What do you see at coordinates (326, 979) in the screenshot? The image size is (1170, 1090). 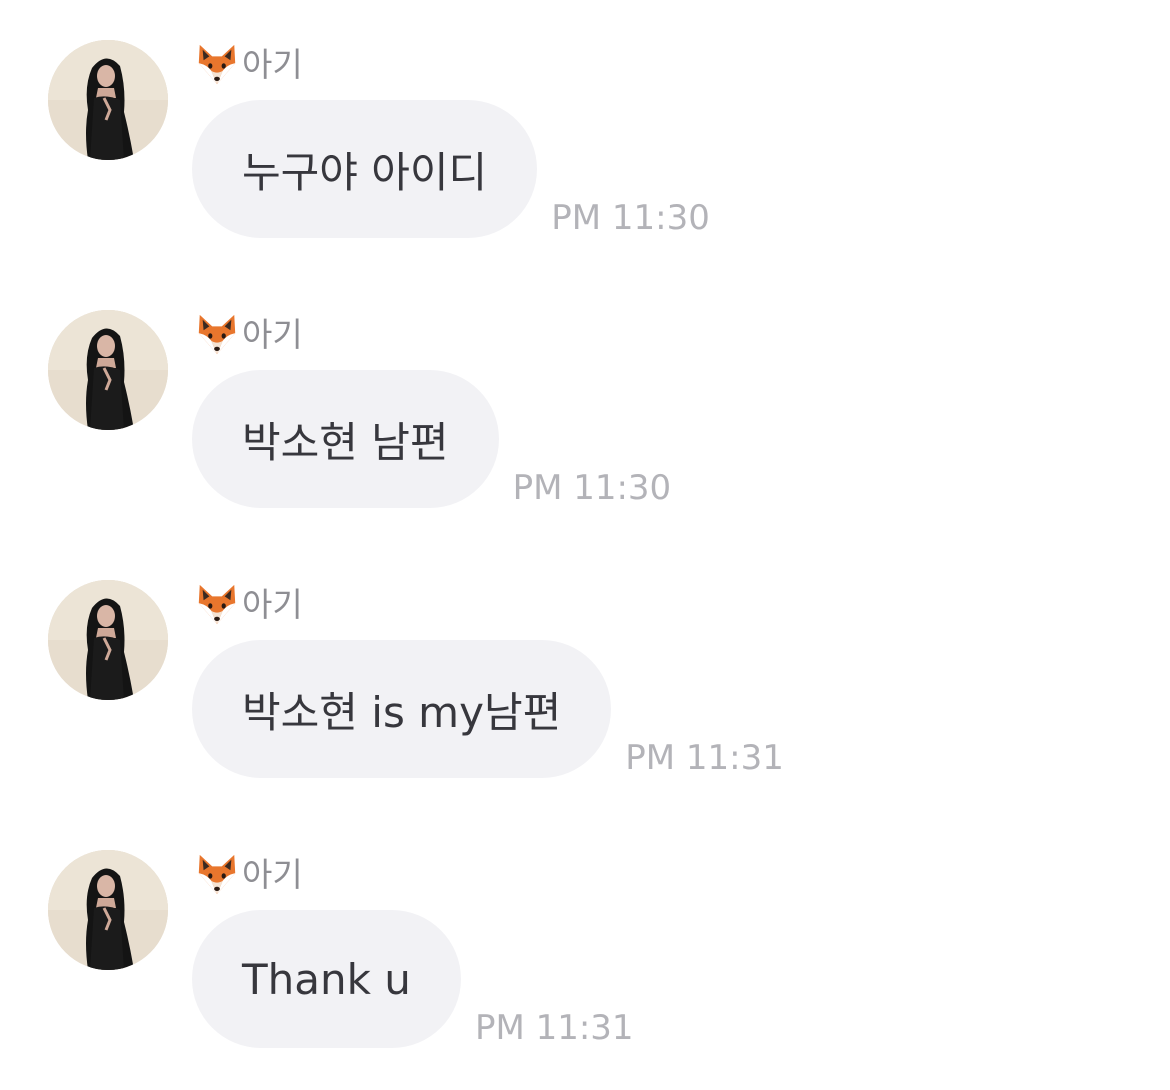 I see `message-bubble: Thank u` at bounding box center [326, 979].